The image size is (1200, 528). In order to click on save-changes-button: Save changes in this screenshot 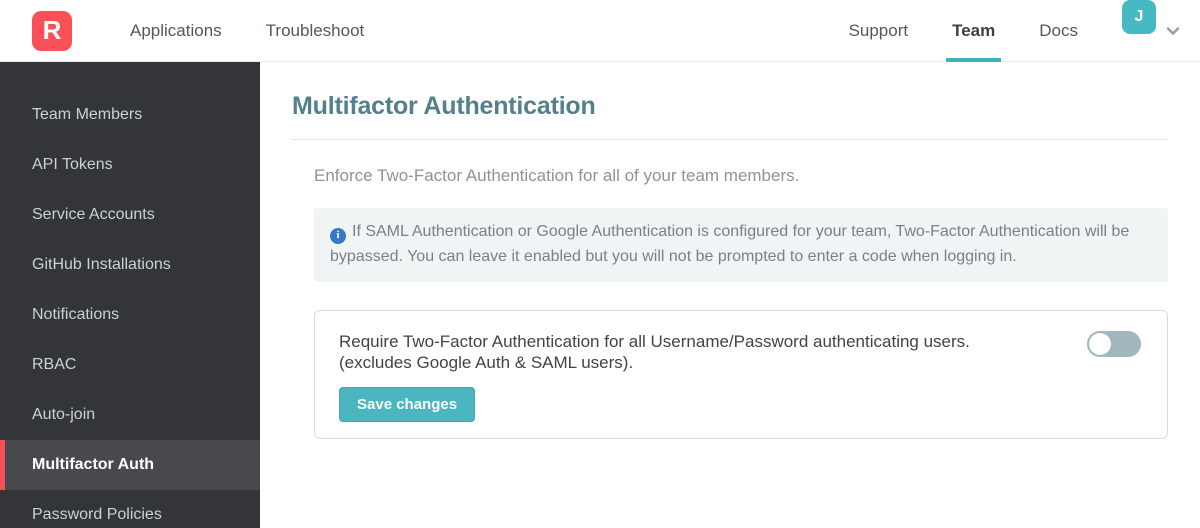, I will do `click(407, 405)`.